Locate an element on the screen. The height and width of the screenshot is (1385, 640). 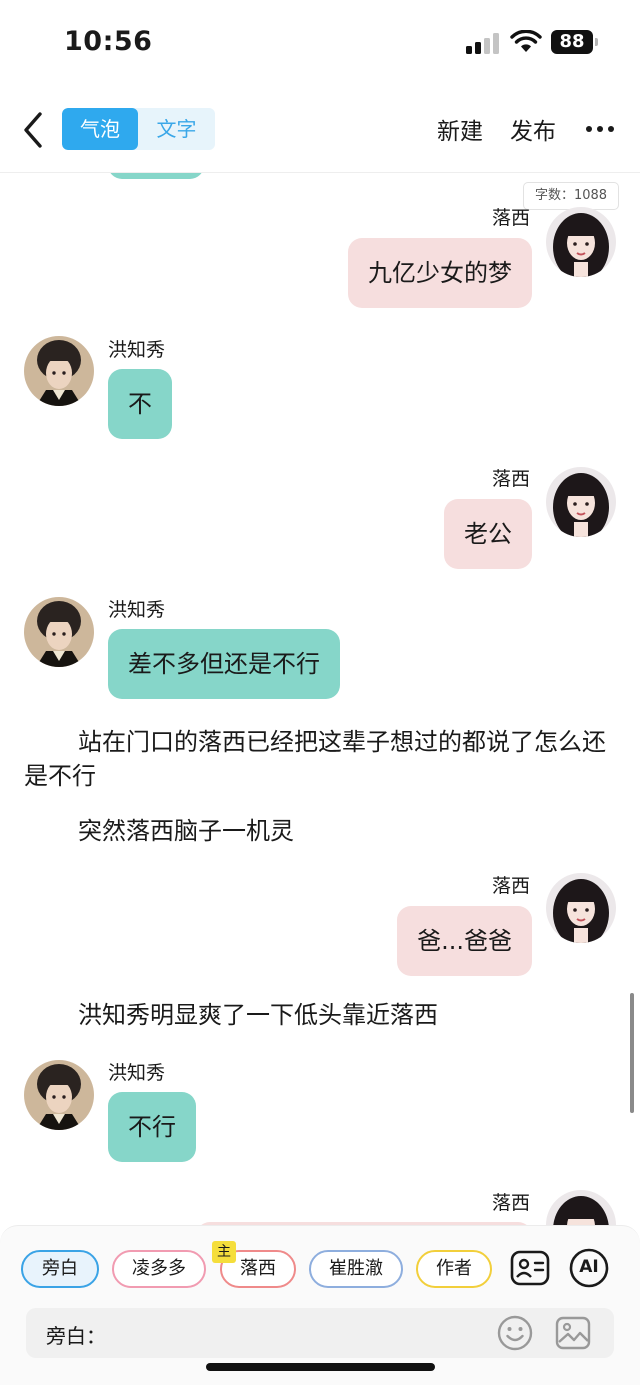
ai-label: AI is located at coordinates (589, 1267).